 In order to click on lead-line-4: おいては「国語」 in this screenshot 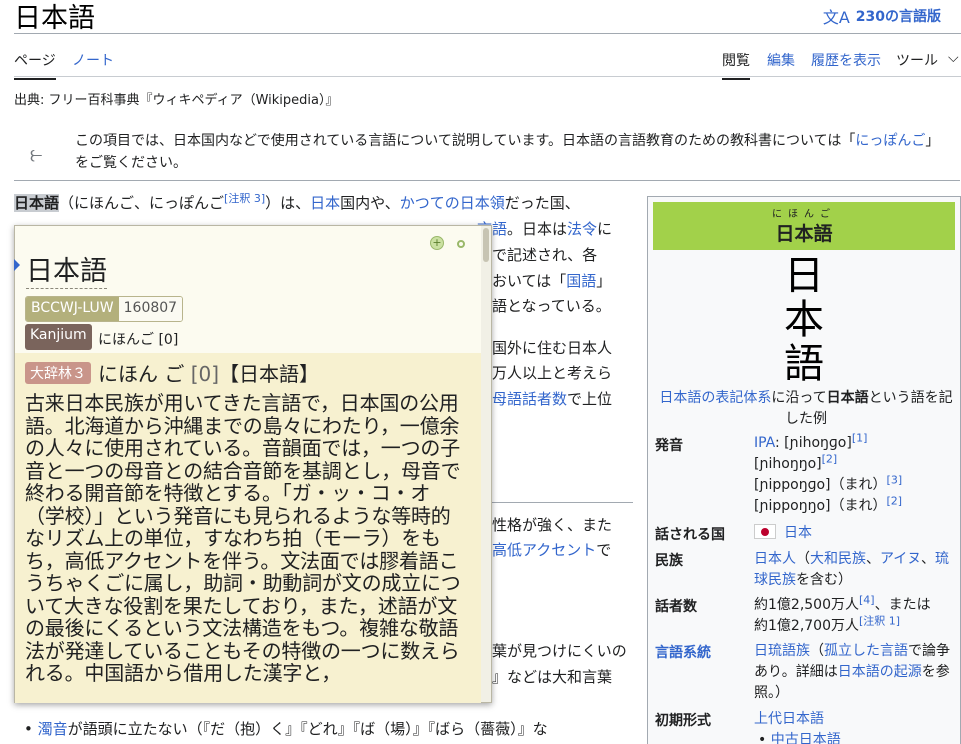, I will do `click(551, 281)`.